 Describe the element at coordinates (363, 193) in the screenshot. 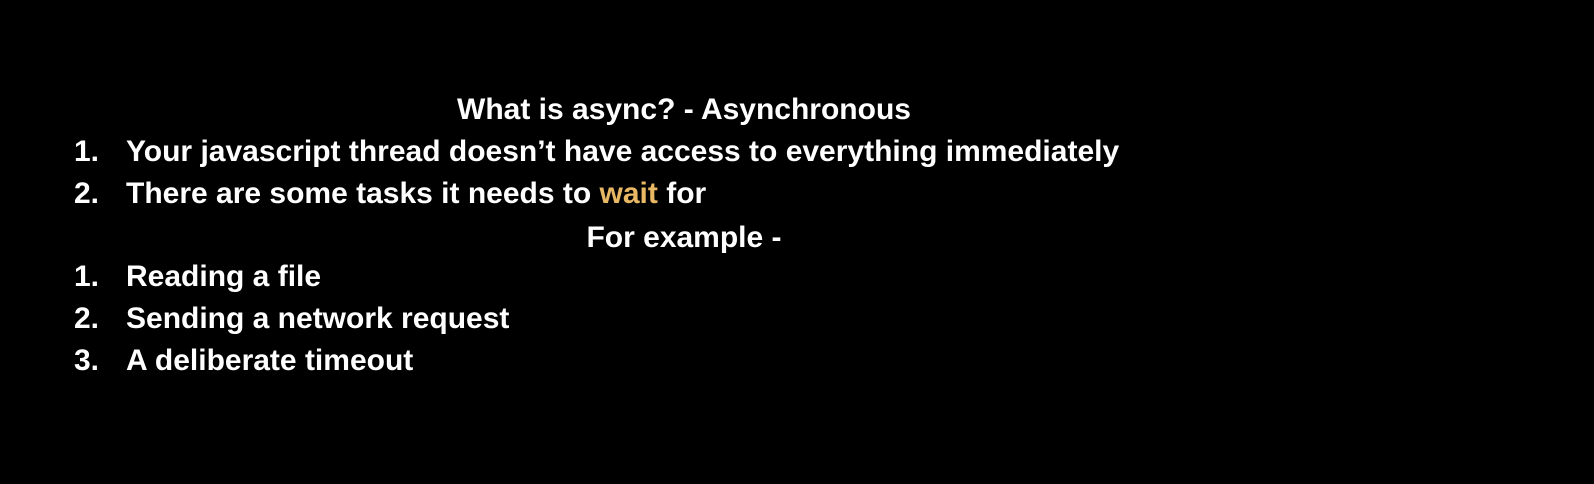

I see `text-before-highlight: There are some tasks it needs to` at that location.